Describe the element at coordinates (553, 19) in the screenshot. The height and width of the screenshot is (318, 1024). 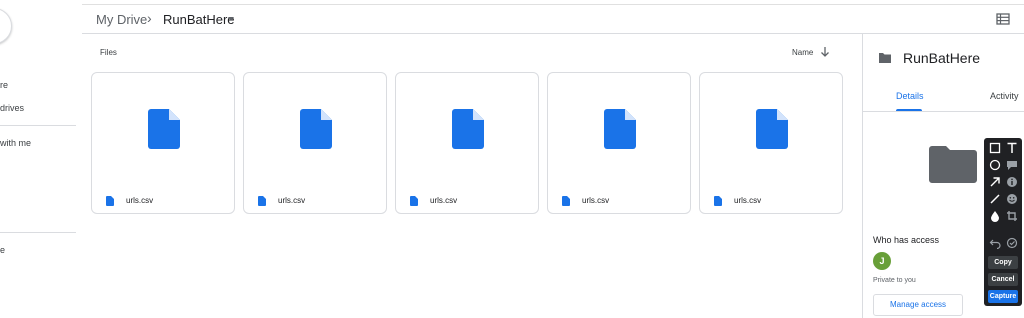
I see `breadcrumb: My Drive › RunBatHere` at that location.